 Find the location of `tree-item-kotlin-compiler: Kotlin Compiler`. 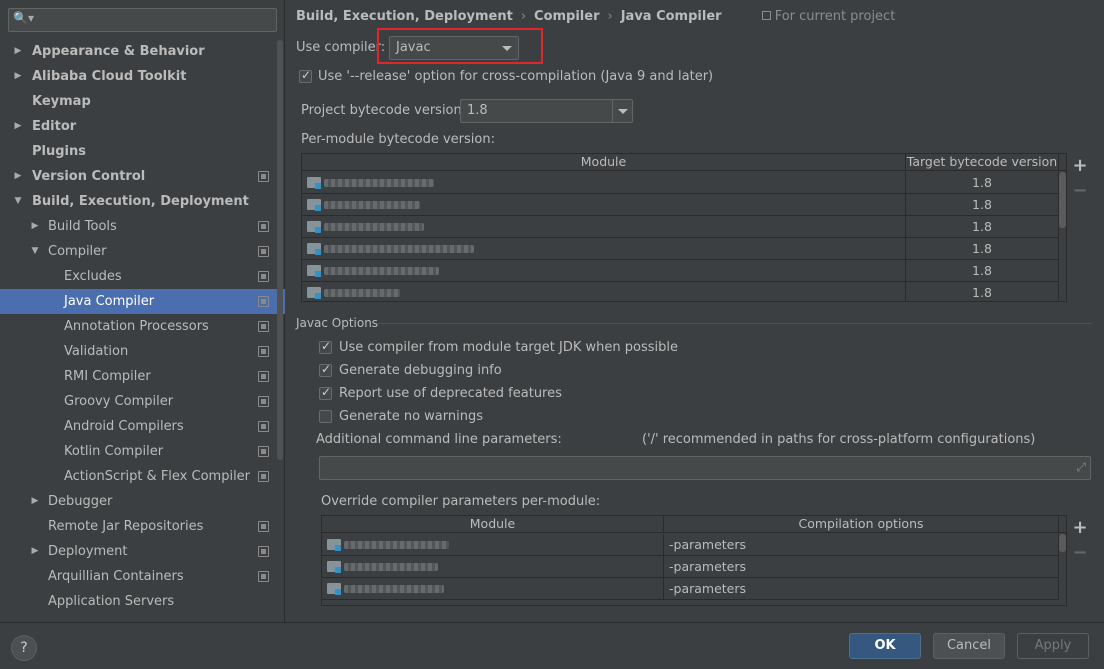

tree-item-kotlin-compiler: Kotlin Compiler is located at coordinates (142, 451).